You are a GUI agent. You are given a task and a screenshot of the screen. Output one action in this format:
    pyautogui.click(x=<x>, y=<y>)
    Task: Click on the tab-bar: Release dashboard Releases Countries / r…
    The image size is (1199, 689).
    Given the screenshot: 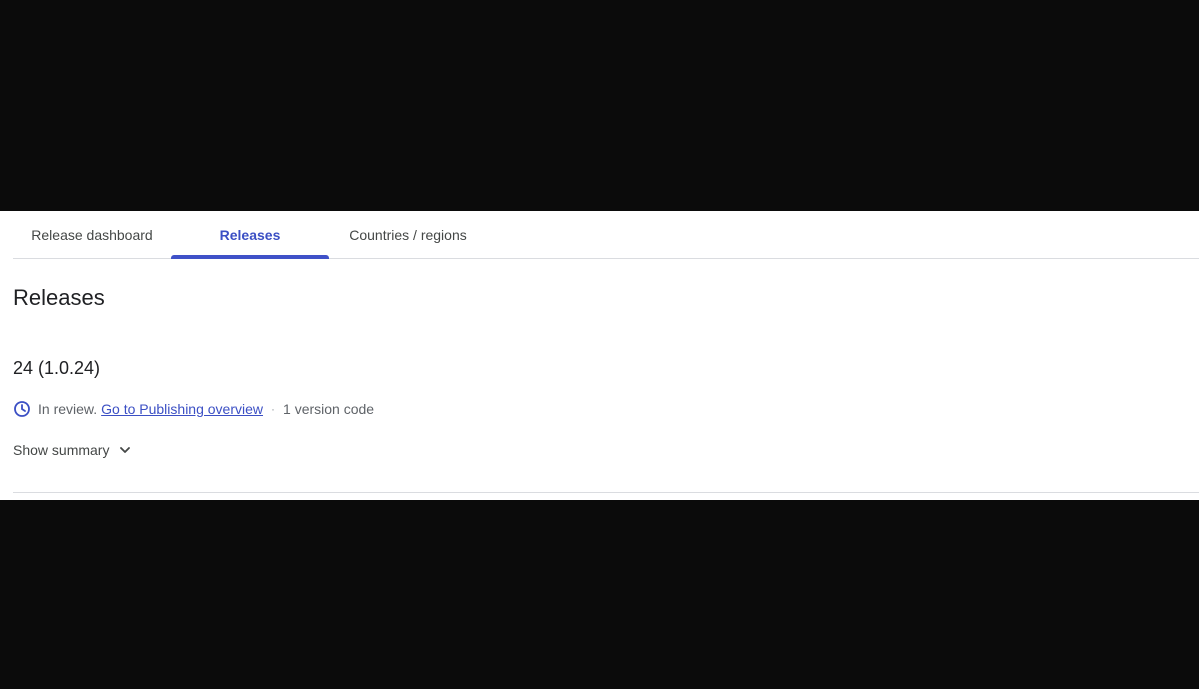 What is the action you would take?
    pyautogui.click(x=606, y=235)
    